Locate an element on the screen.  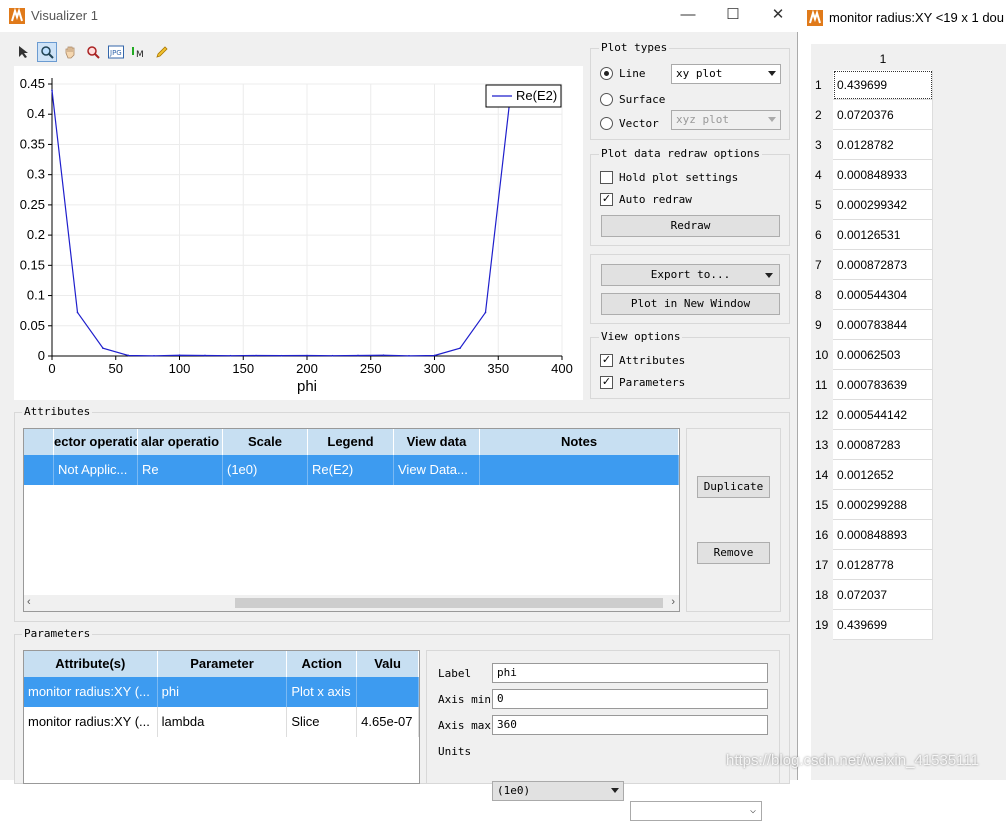
pan-tool-icon is located at coordinates (70, 52).